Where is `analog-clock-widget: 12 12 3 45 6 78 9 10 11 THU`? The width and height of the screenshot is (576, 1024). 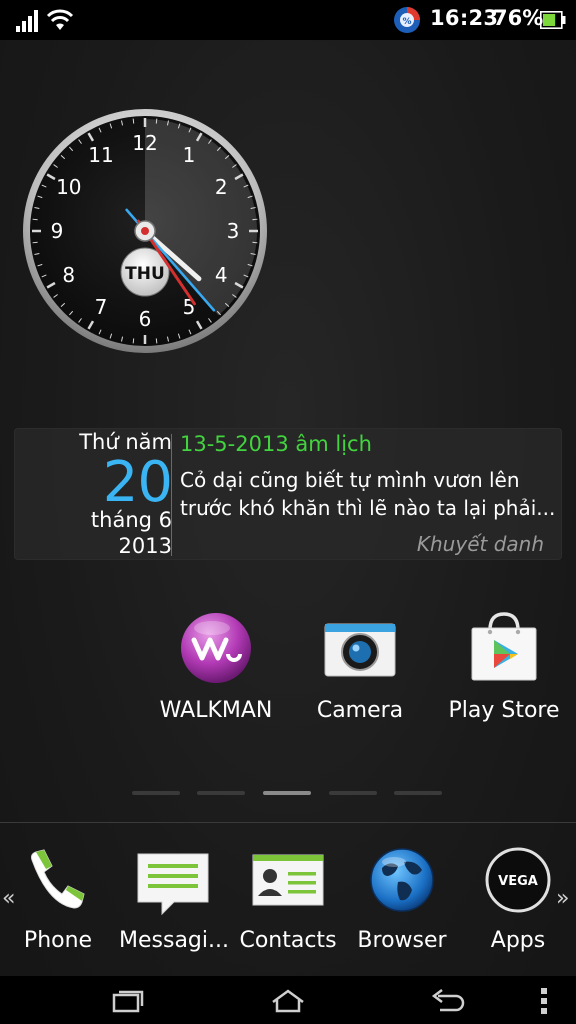 analog-clock-widget: 12 12 3 45 6 78 9 10 11 THU is located at coordinates (145, 231).